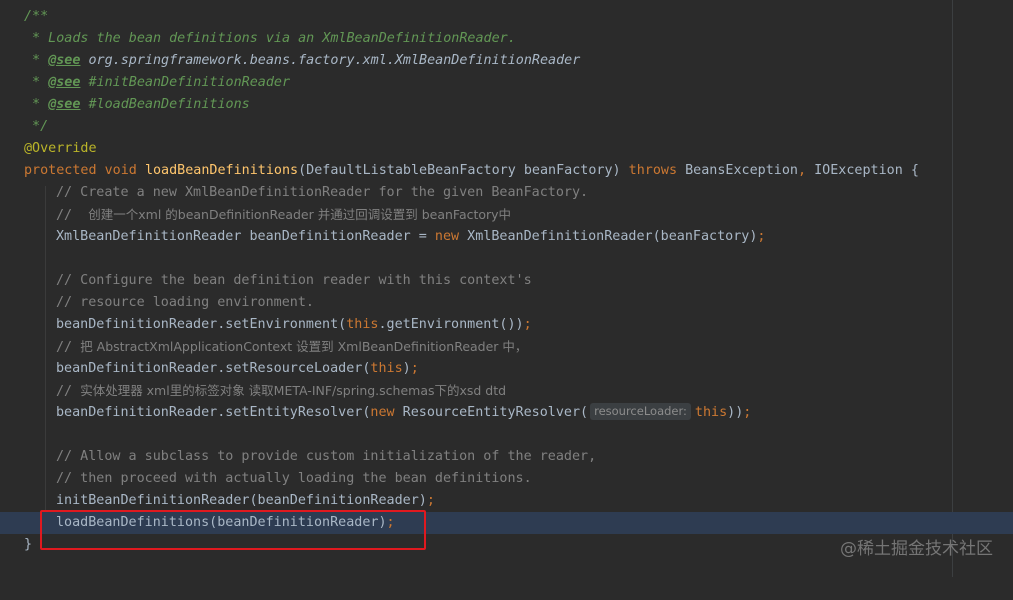 Image resolution: width=1013 pixels, height=600 pixels. I want to click on method-name: loadBeanDefinitions, so click(221, 170).